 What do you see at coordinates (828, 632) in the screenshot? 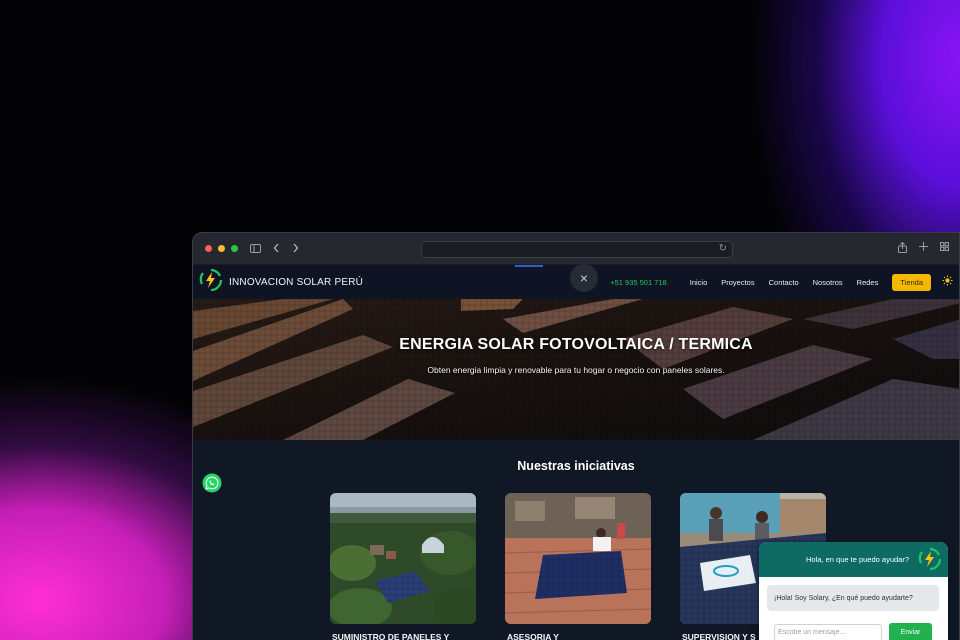
I see `chat-message-input` at bounding box center [828, 632].